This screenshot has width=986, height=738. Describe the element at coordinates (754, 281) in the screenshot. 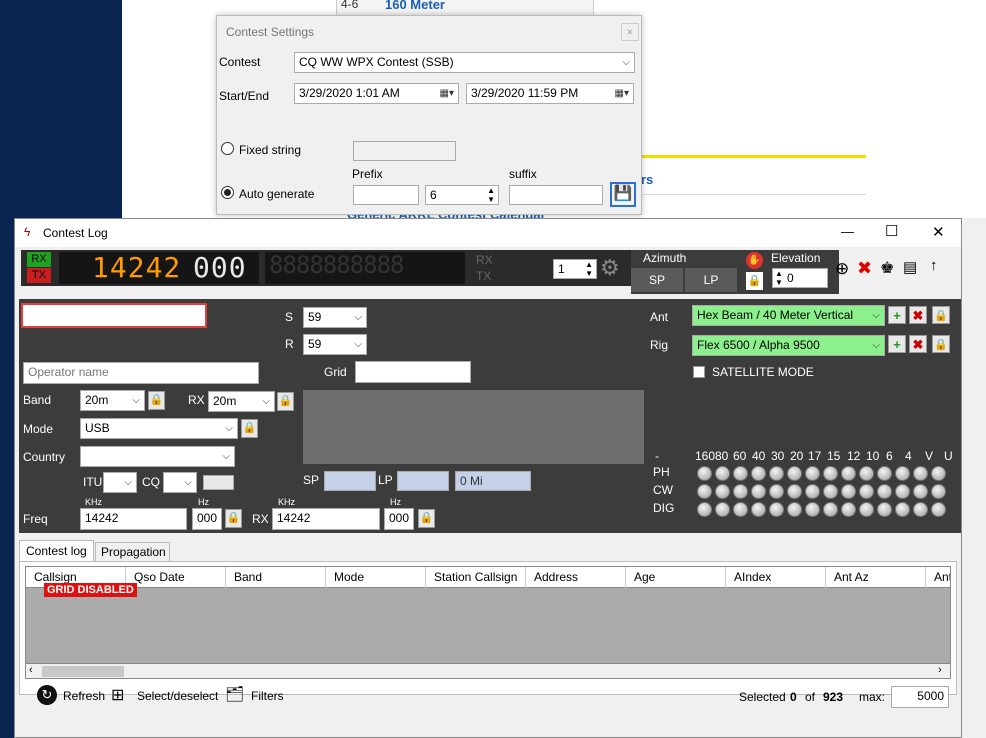

I see `rotator-lock-icon: 🔒` at that location.